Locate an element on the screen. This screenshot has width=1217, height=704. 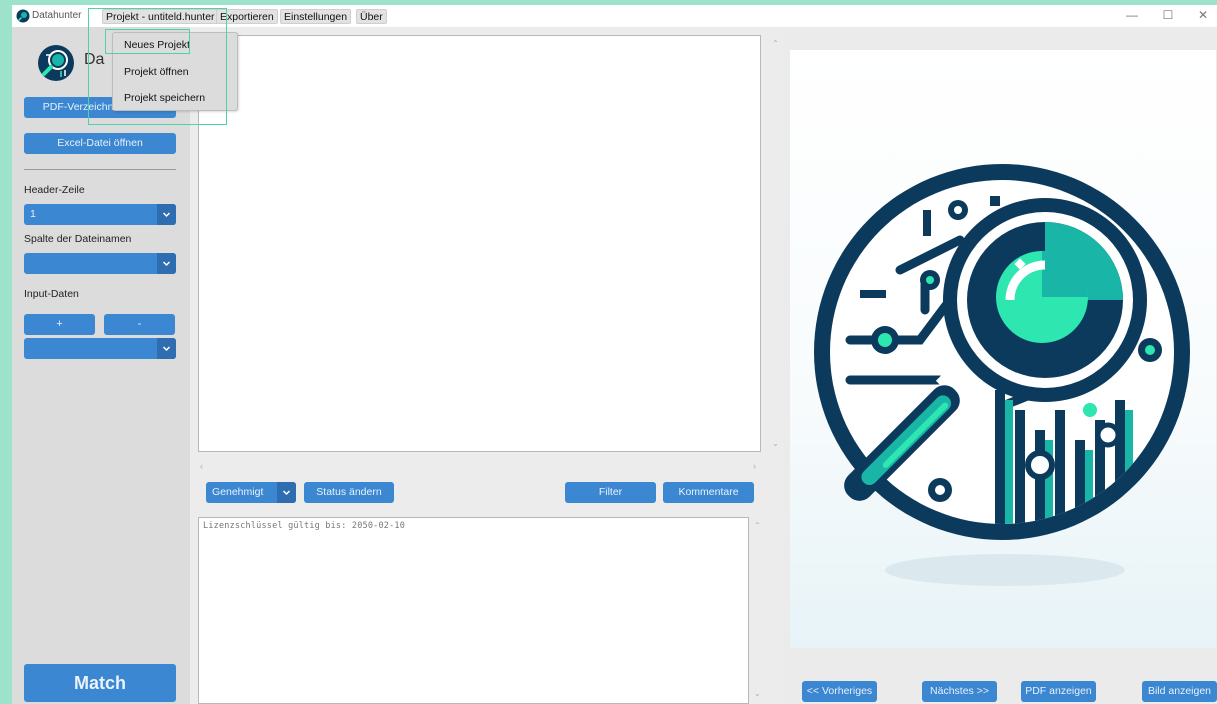
menu-ueber: Über is located at coordinates (371, 16).